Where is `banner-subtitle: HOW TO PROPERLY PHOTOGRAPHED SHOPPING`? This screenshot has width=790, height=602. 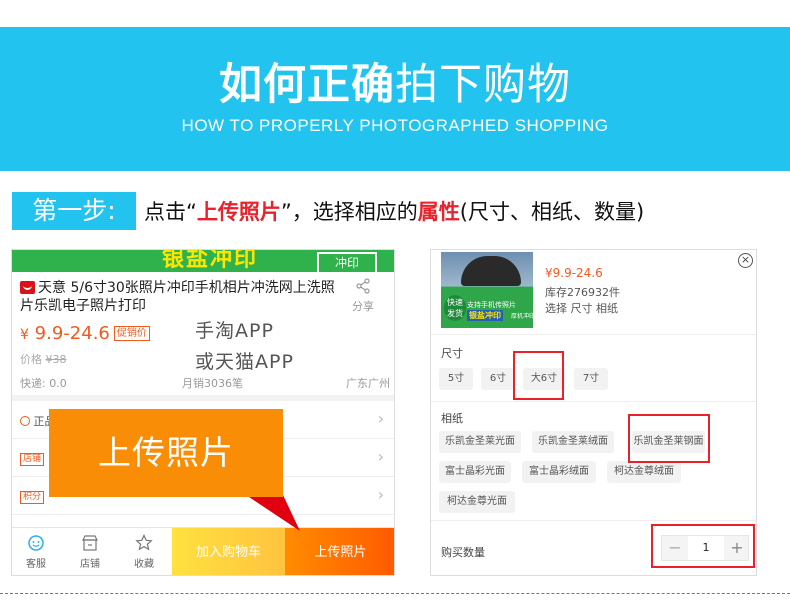
banner-subtitle: HOW TO PROPERLY PHOTOGRAPHED SHOPPING is located at coordinates (395, 125).